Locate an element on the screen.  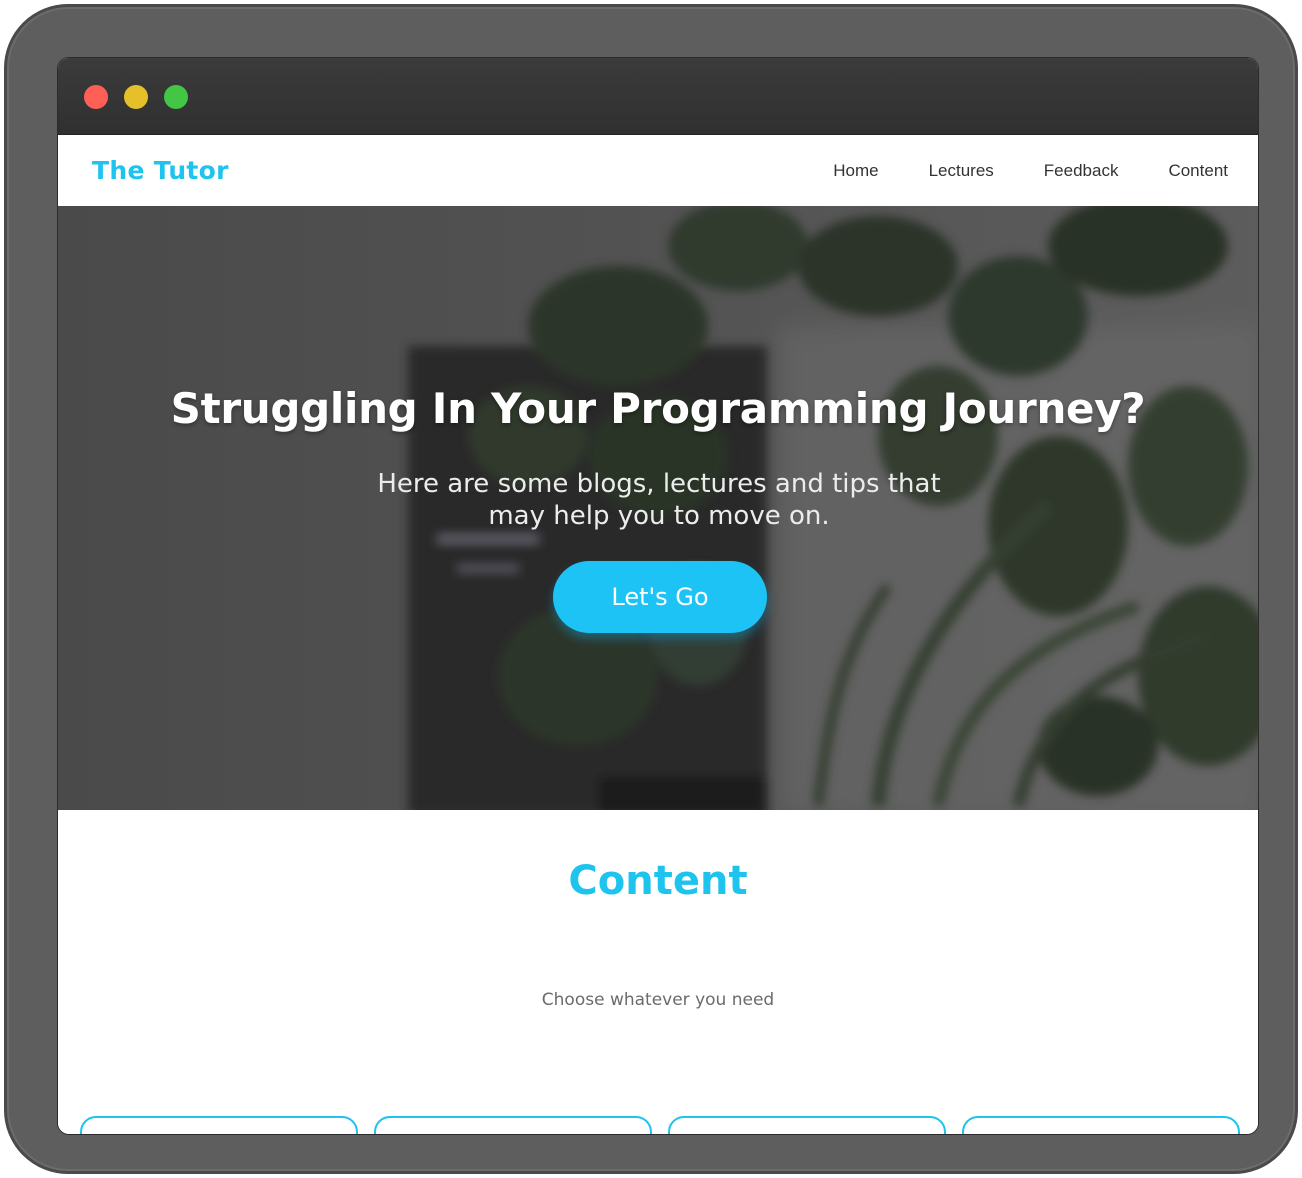
nav-links: Home Lectures Feedback Content is located at coordinates (1005, 171).